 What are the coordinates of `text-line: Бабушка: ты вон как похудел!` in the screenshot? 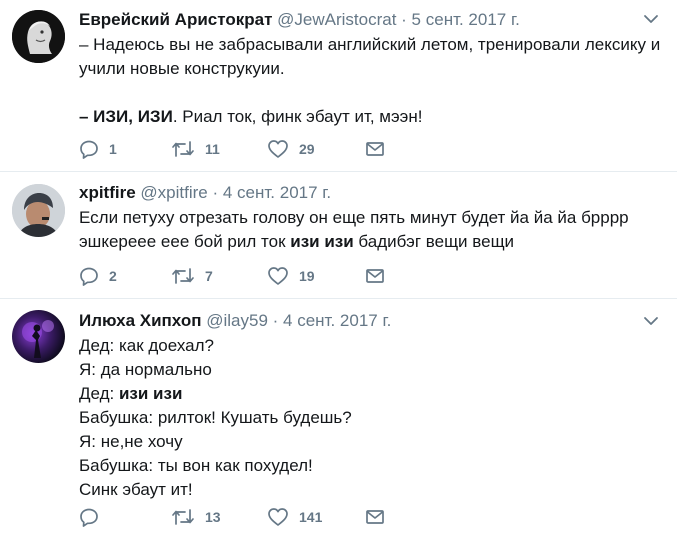 It's located at (196, 465).